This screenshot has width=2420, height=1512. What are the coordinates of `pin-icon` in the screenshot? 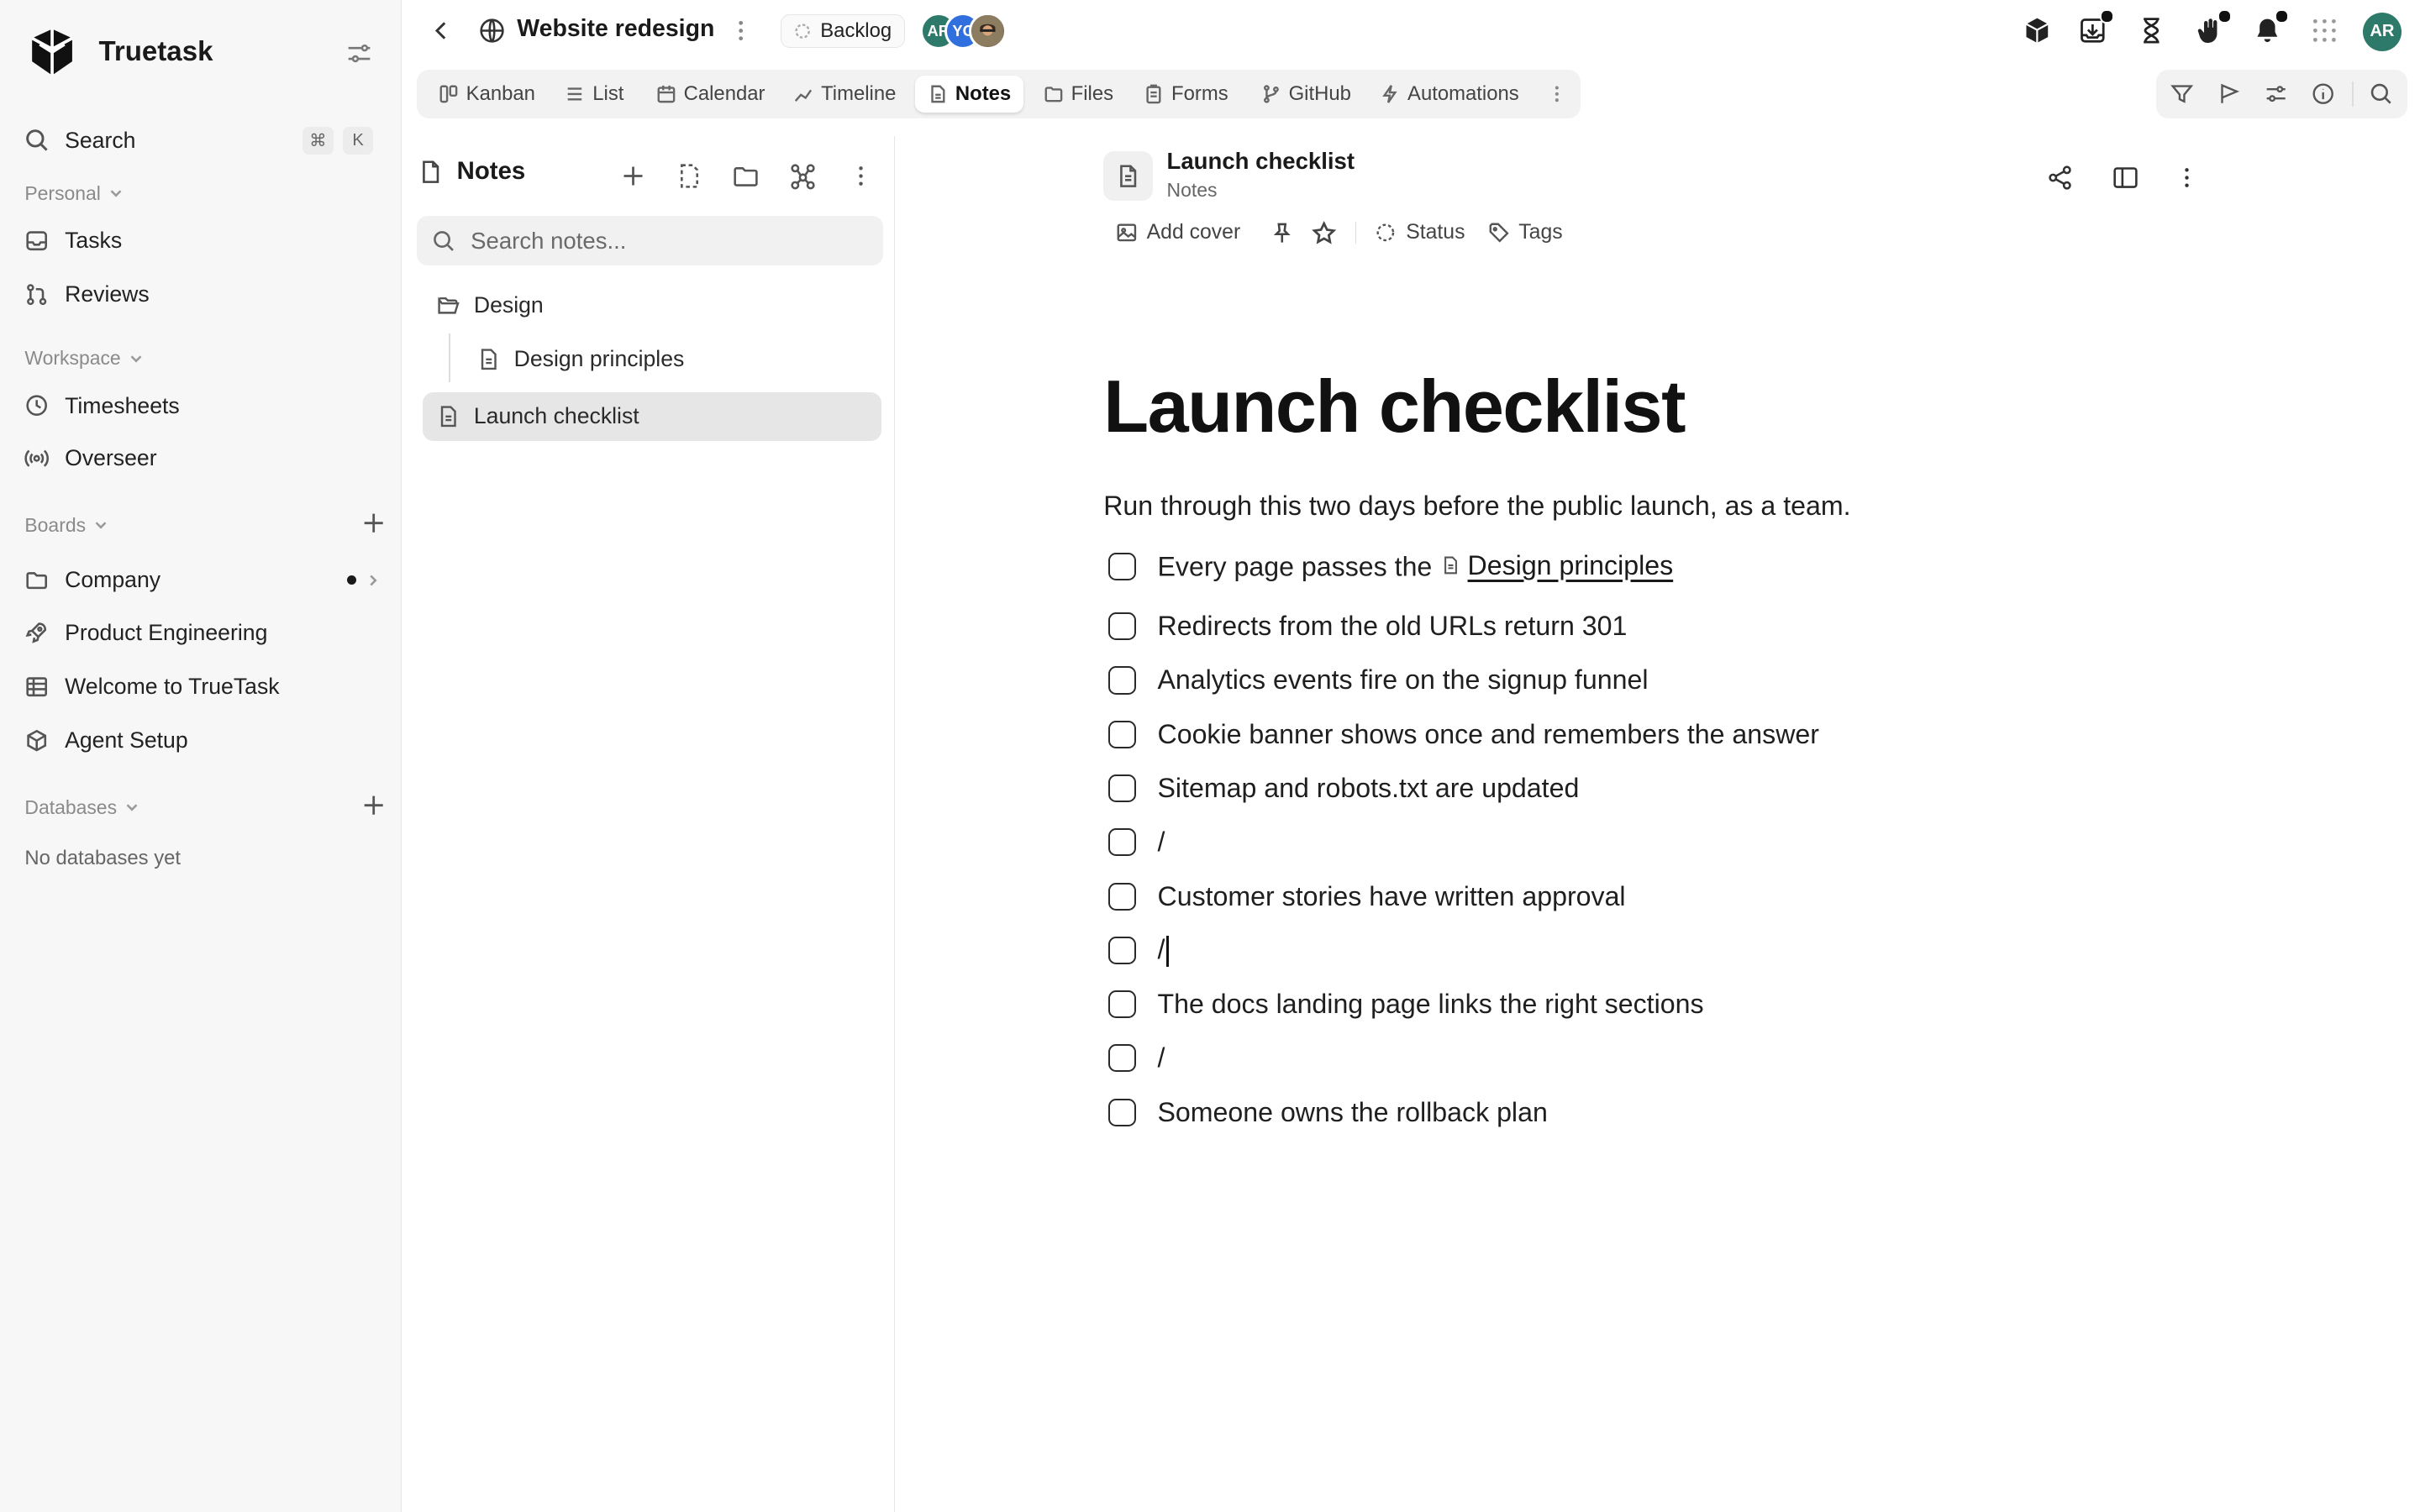 It's located at (1282, 233).